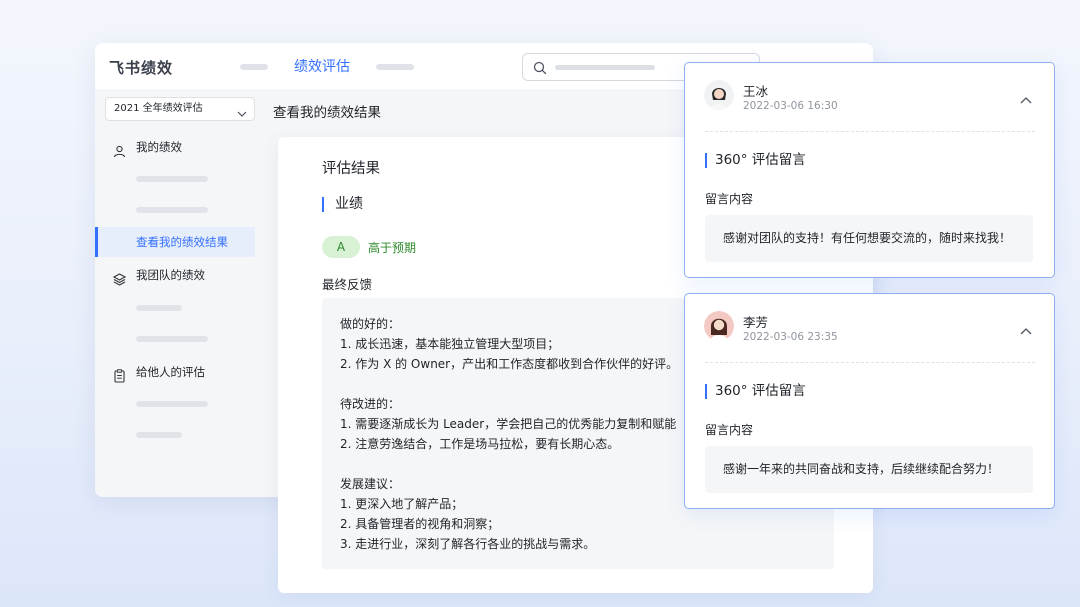  What do you see at coordinates (159, 147) in the screenshot?
I see `sidebar-item-label: 我的绩效` at bounding box center [159, 147].